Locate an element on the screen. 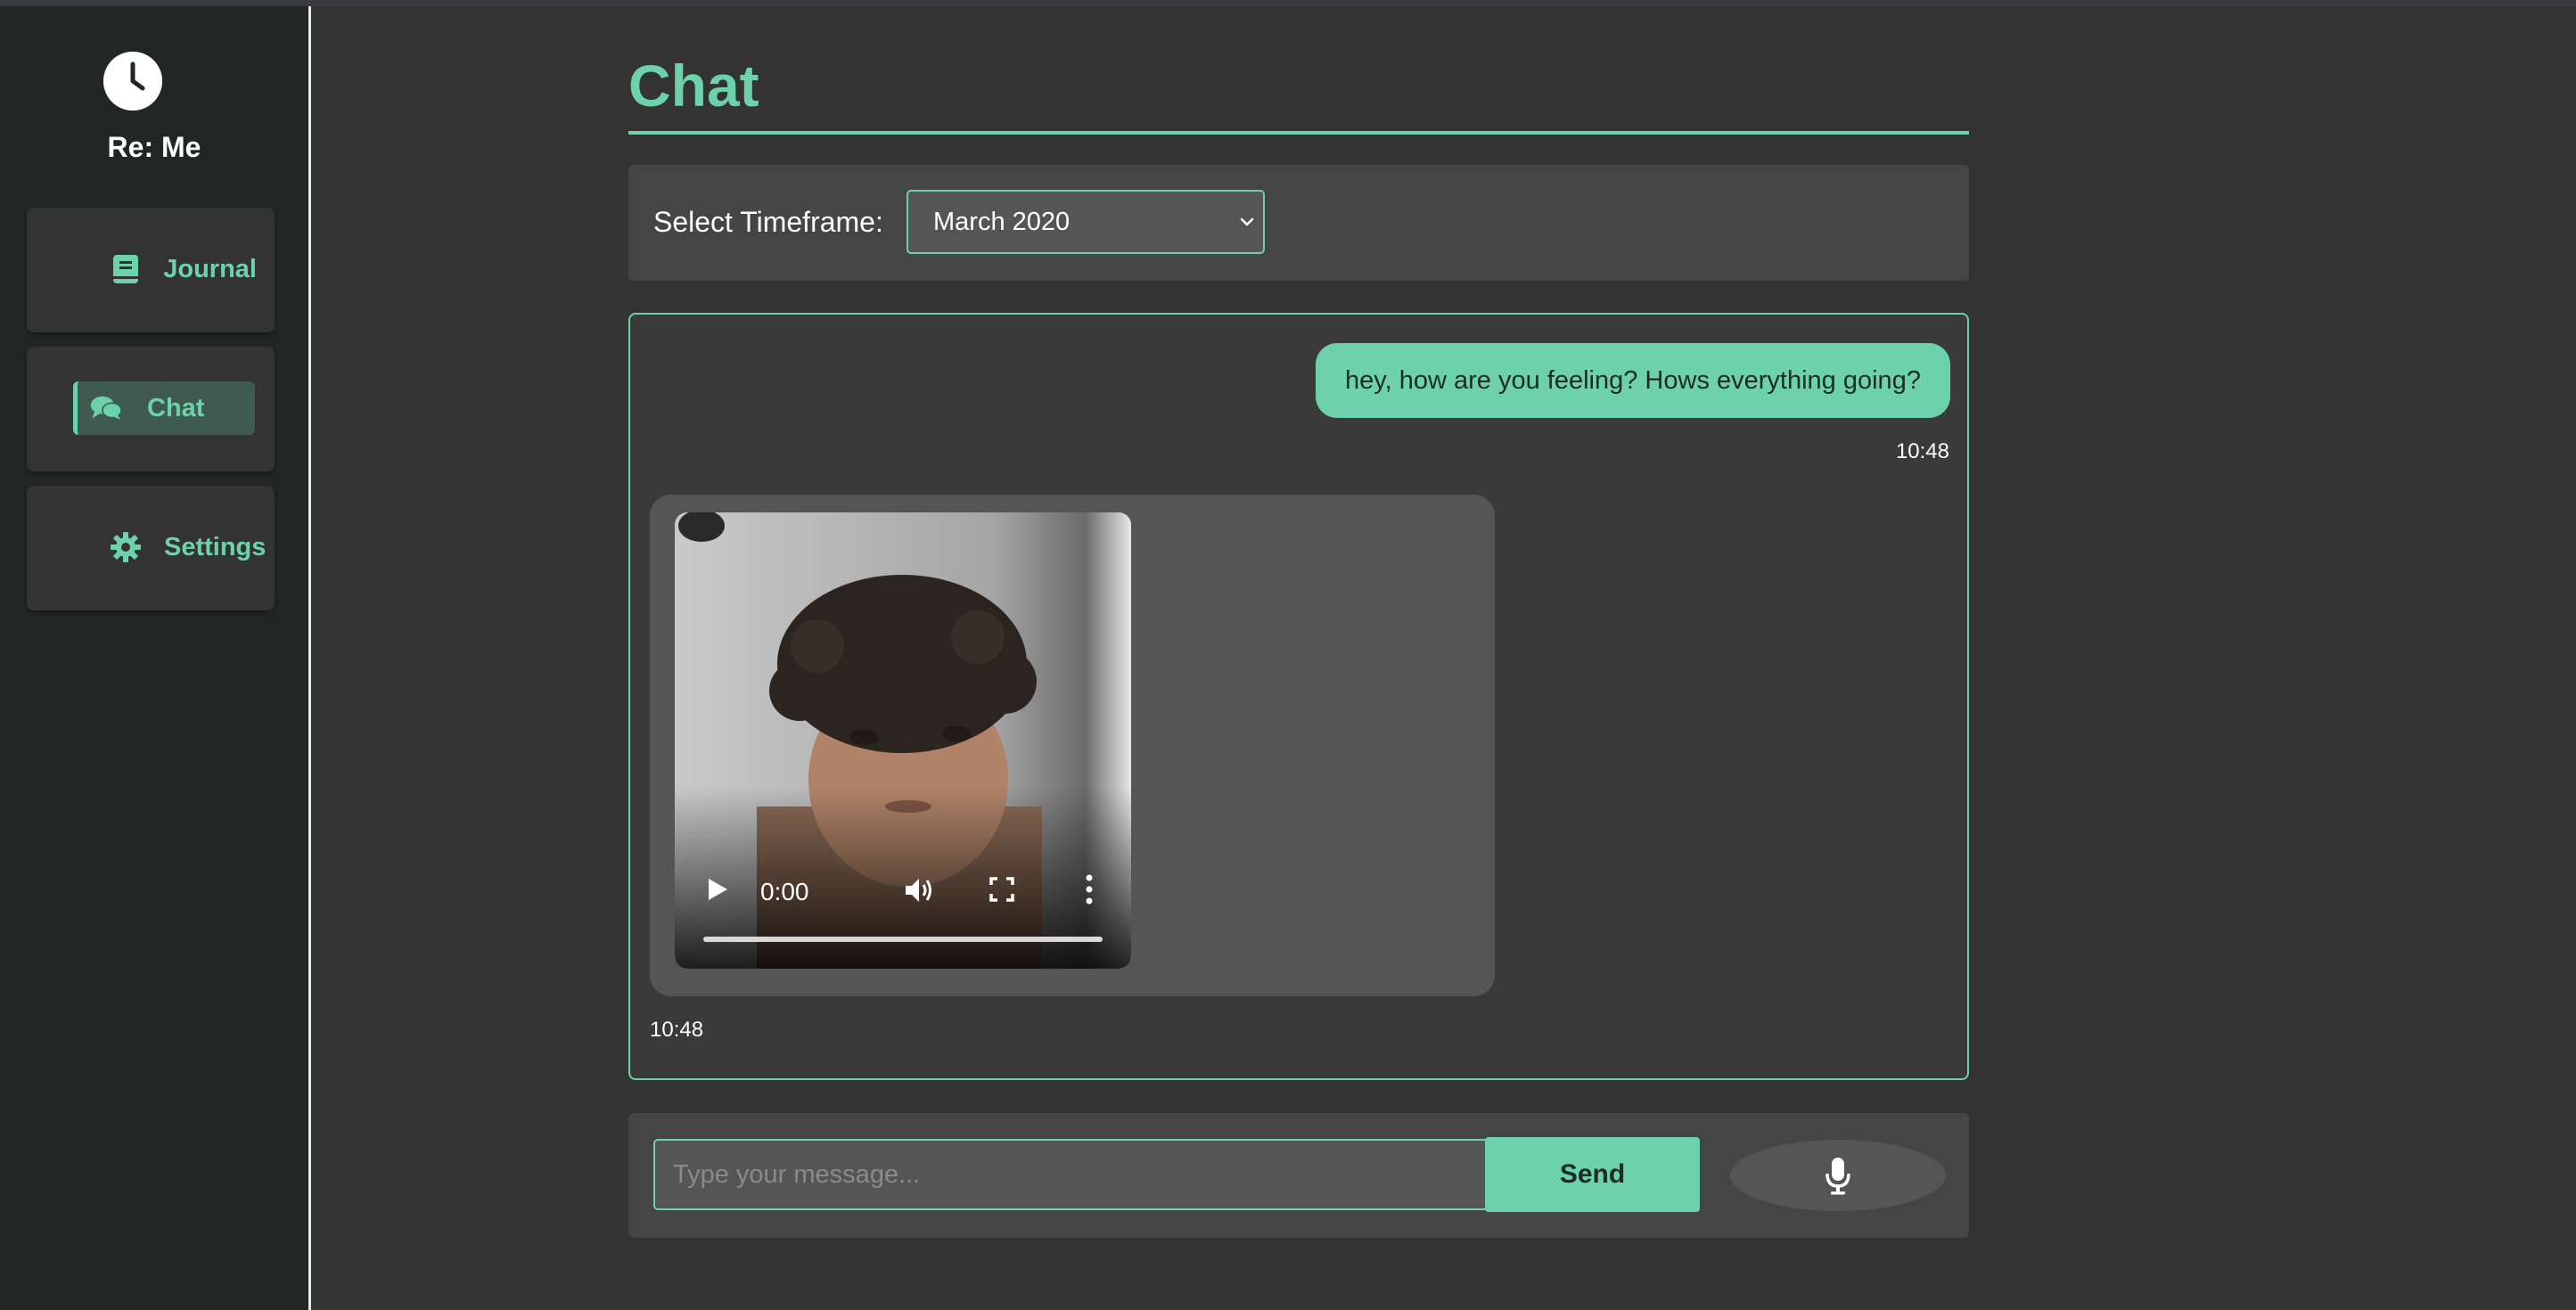 This screenshot has width=2576, height=1310. chevron-down-icon is located at coordinates (1247, 221).